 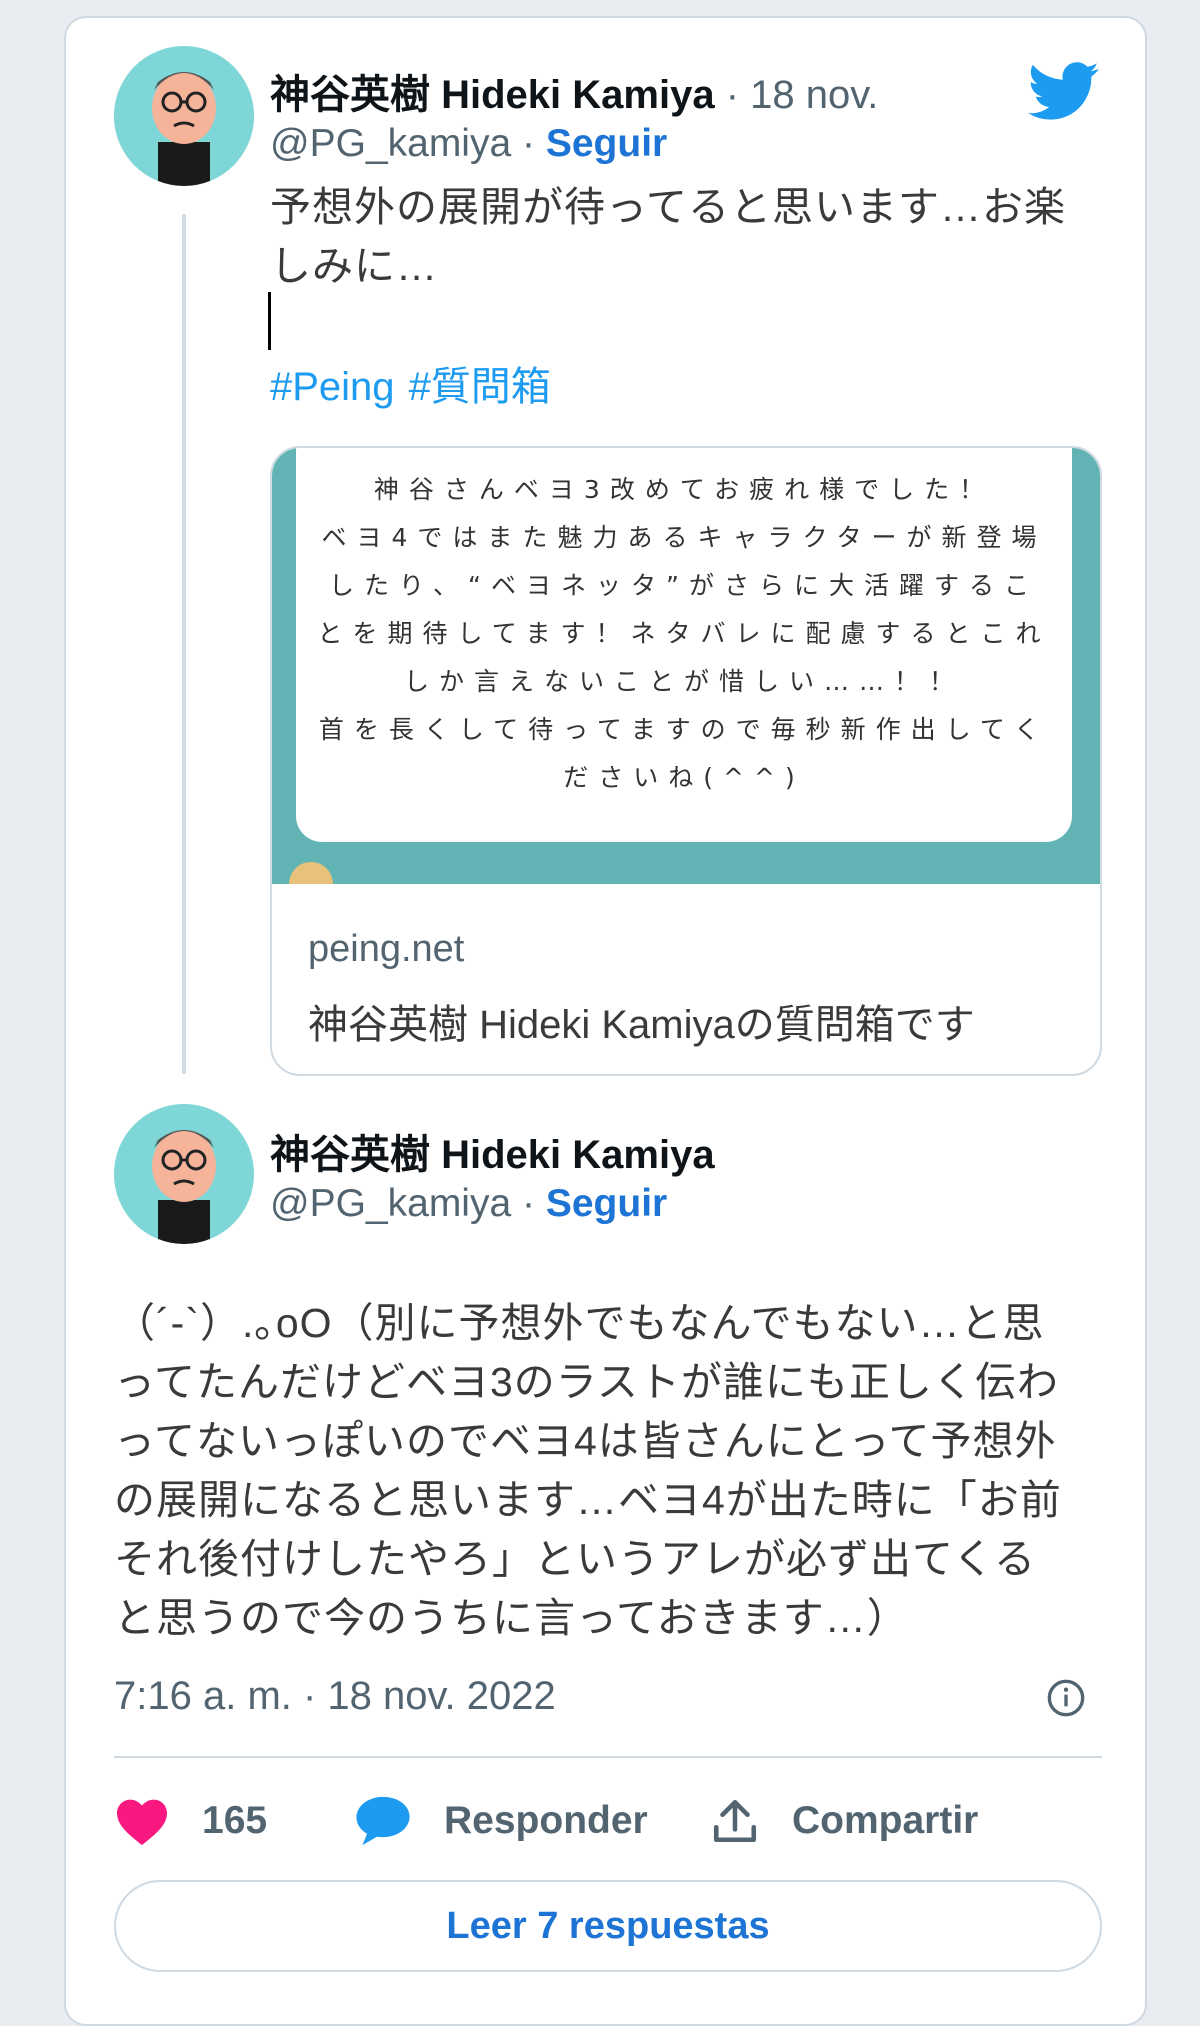 What do you see at coordinates (184, 644) in the screenshot?
I see `thread-connector` at bounding box center [184, 644].